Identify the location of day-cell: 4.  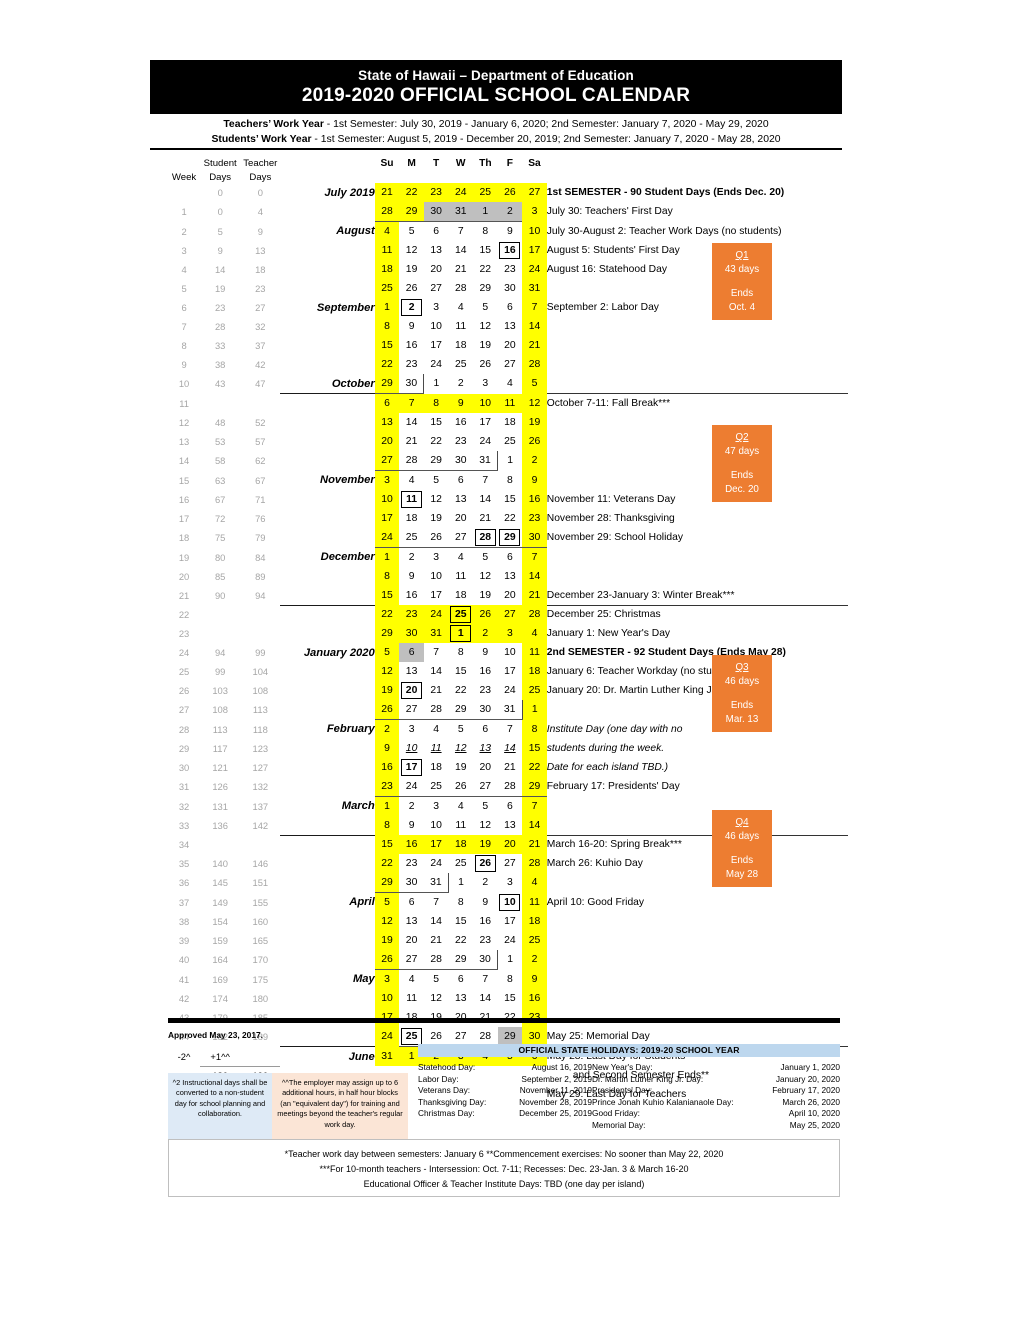
(411, 480).